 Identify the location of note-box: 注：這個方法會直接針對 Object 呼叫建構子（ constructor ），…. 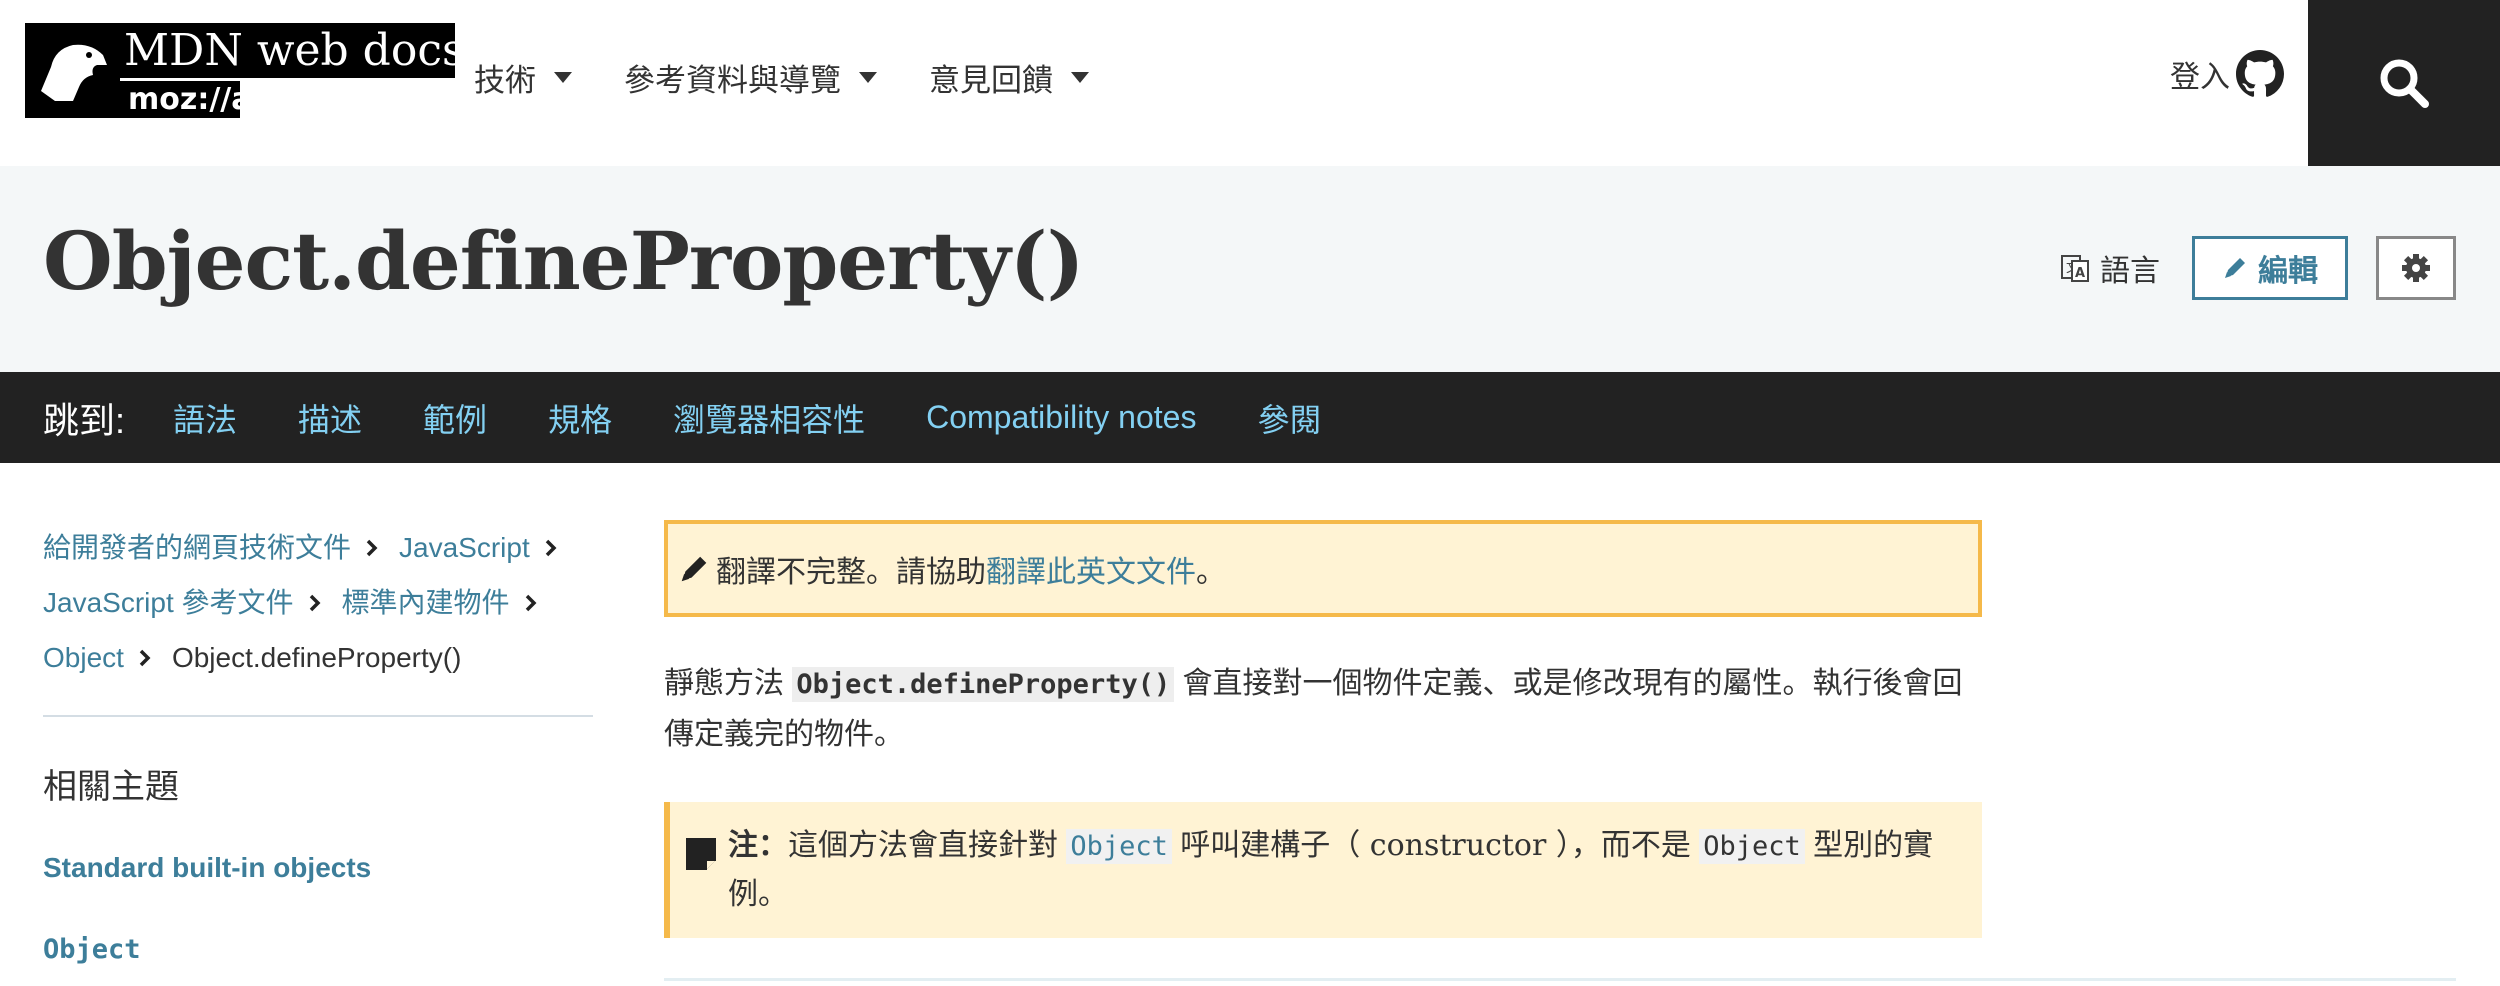
(1323, 870).